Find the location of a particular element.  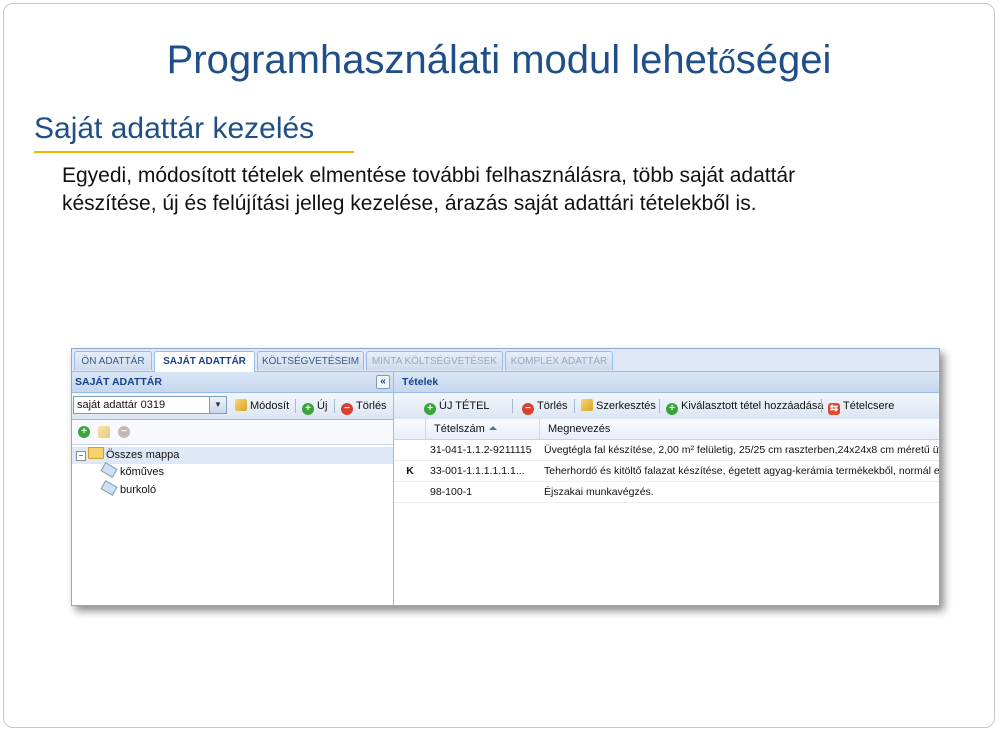

edit-item-button: Szerkesztés is located at coordinates (618, 406).